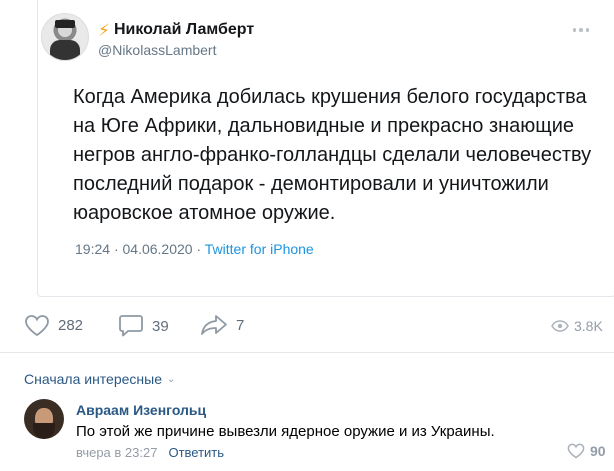 The width and height of the screenshot is (614, 471). Describe the element at coordinates (307, 352) in the screenshot. I see `stats-divider` at that location.